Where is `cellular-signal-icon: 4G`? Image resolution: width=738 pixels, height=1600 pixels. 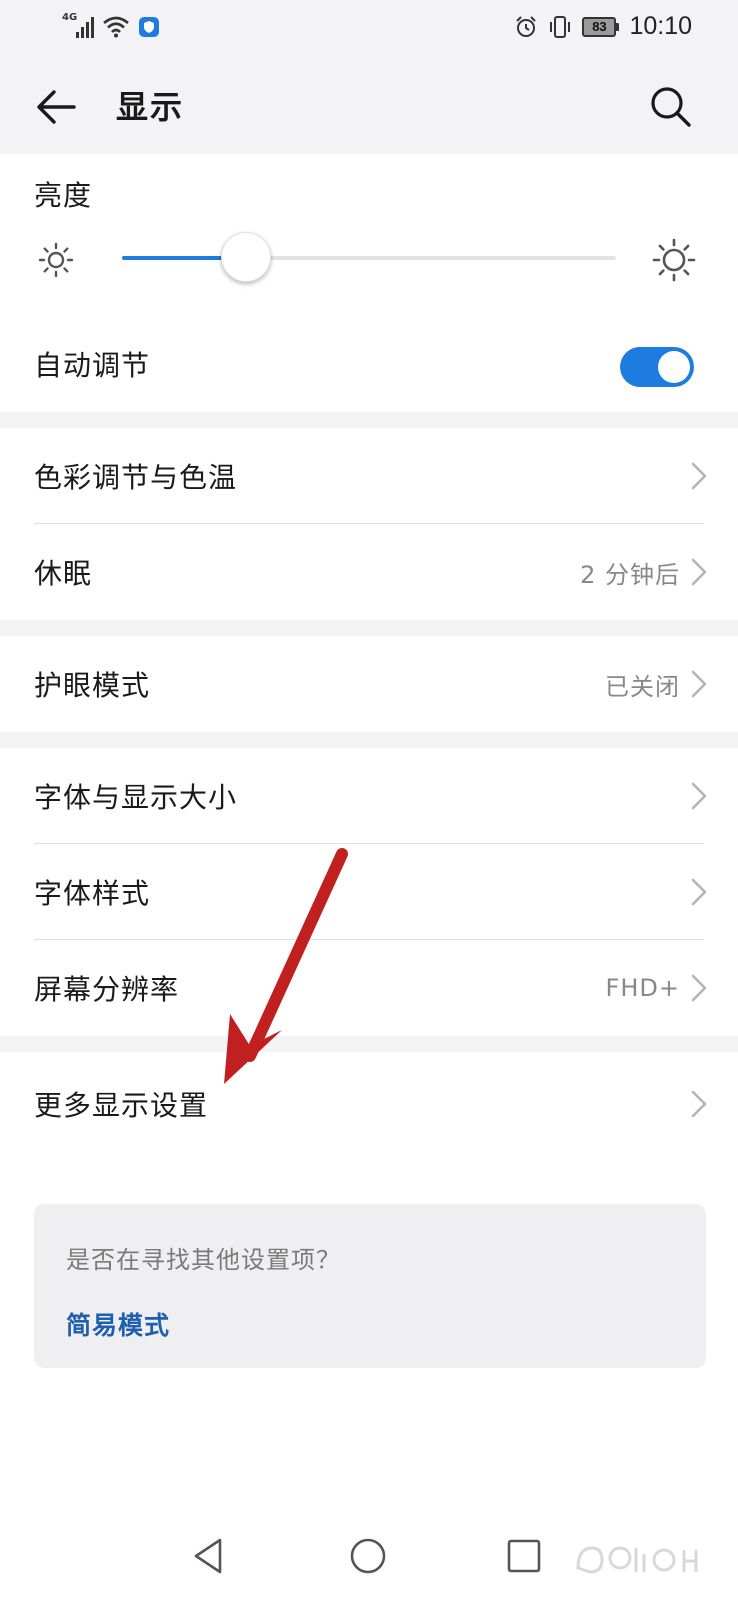
cellular-signal-icon: 4G is located at coordinates (78, 26).